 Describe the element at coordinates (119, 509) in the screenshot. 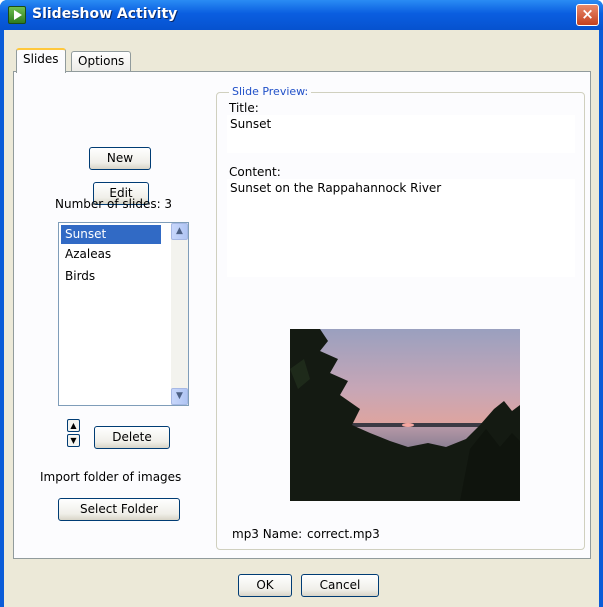

I see `select-folder-button: Select Folder` at that location.